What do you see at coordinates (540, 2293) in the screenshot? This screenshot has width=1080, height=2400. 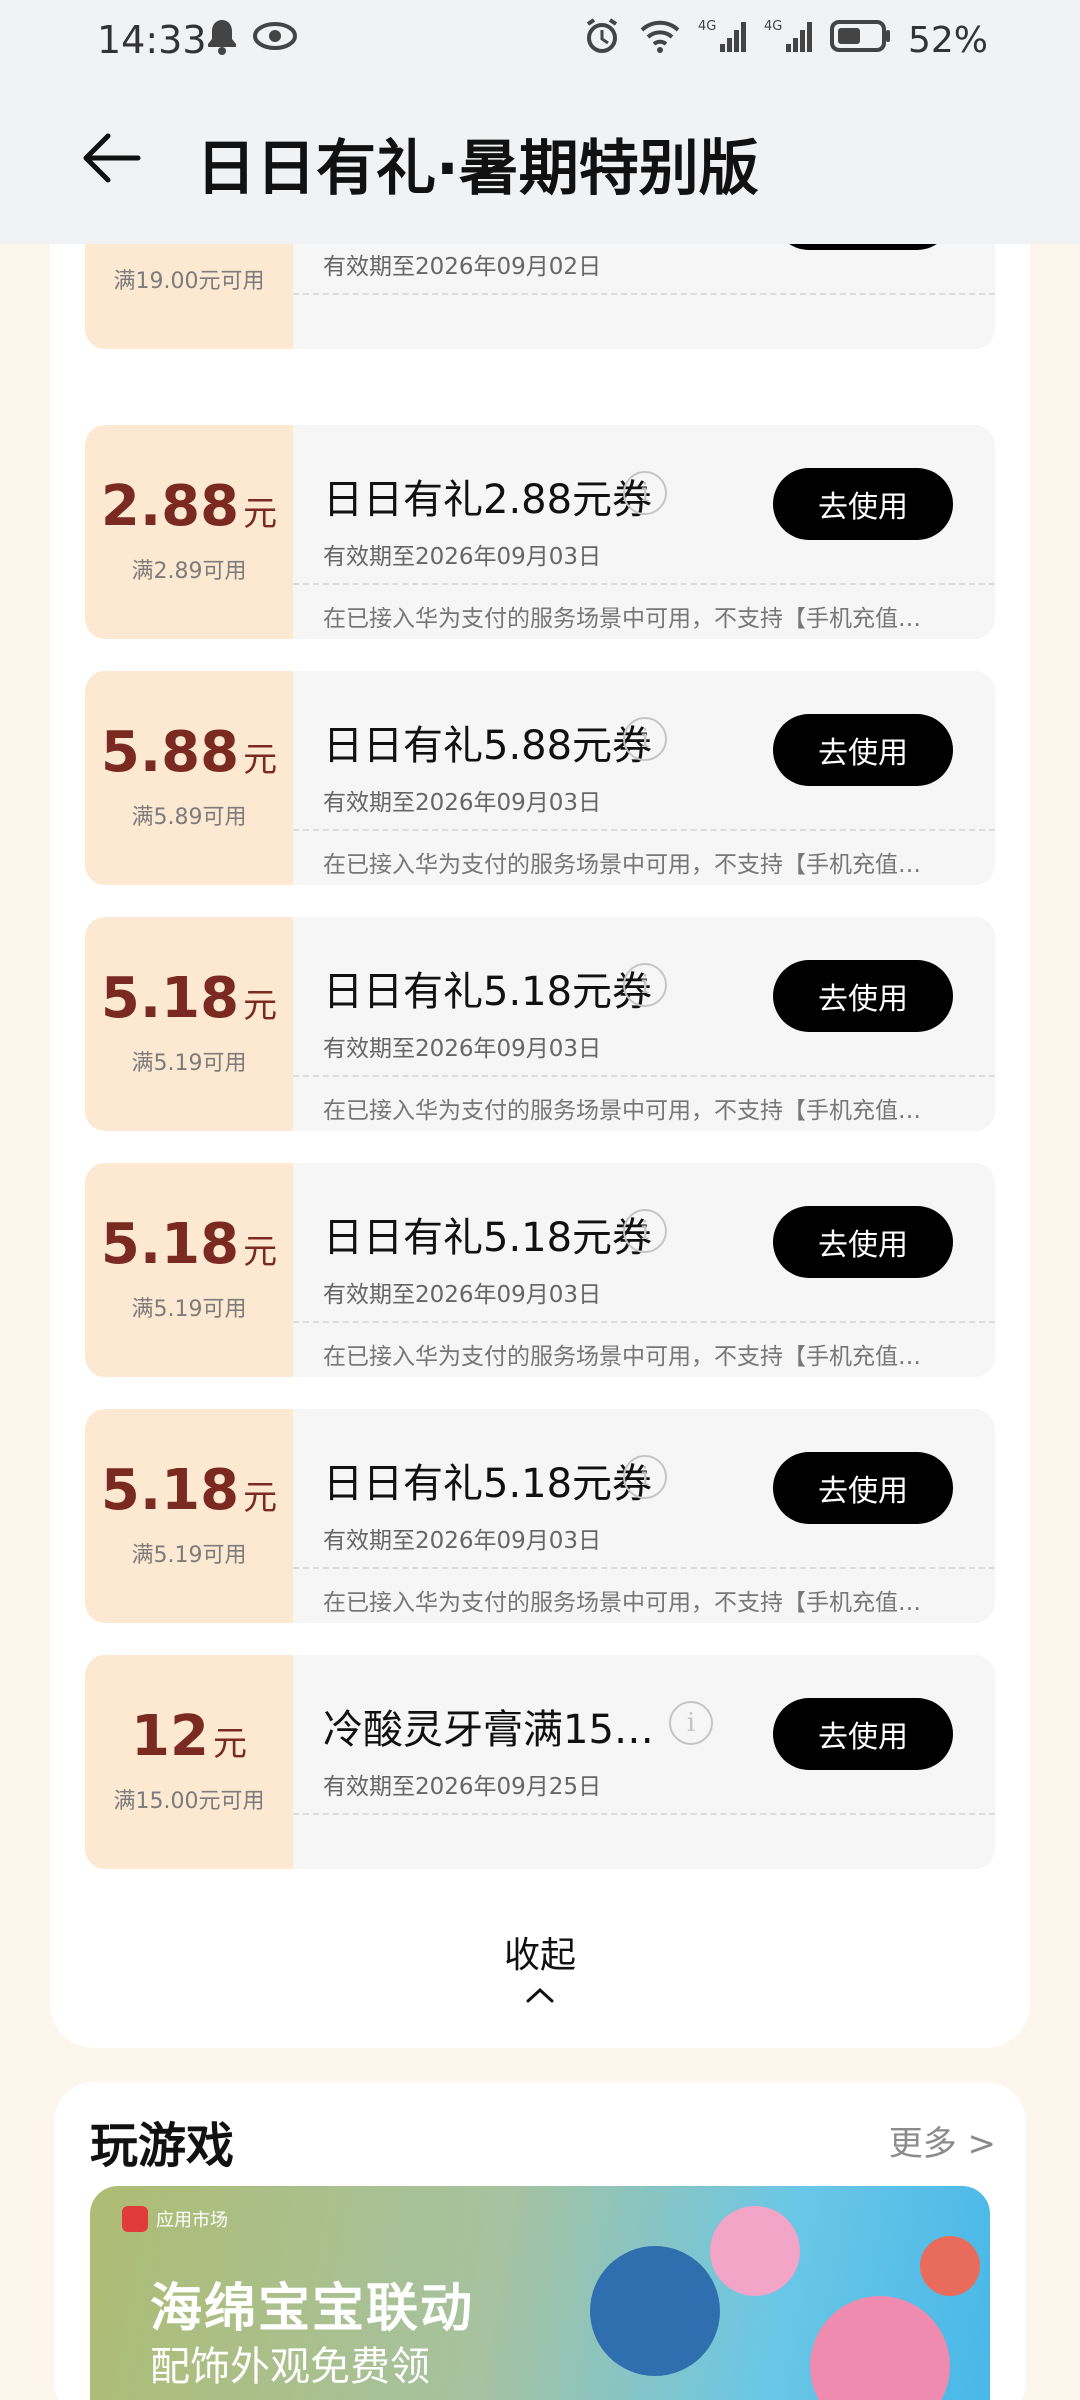 I see `game-banner: 应用市场 海绵宝宝联动 配饰外观免费领` at bounding box center [540, 2293].